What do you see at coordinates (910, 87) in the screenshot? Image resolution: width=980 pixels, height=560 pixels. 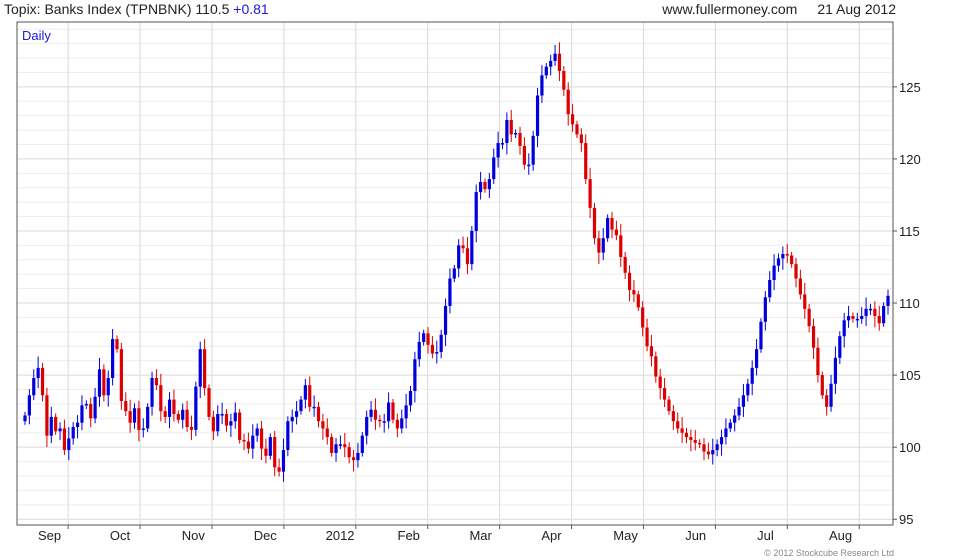 I see `y-tick-label: 125` at bounding box center [910, 87].